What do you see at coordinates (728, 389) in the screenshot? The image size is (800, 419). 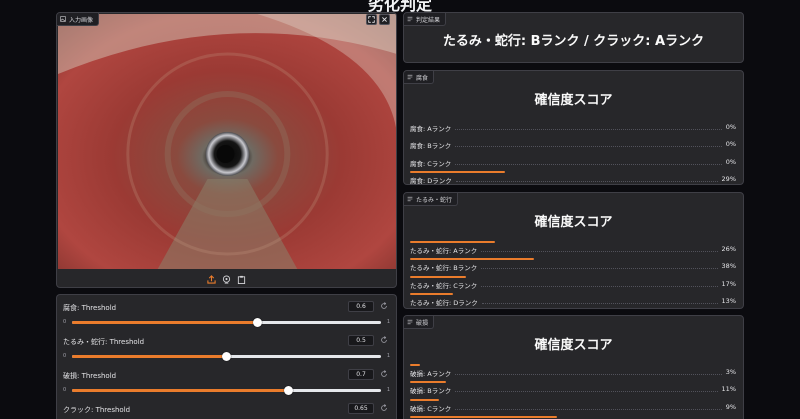 I see `score-row-value: 11%` at bounding box center [728, 389].